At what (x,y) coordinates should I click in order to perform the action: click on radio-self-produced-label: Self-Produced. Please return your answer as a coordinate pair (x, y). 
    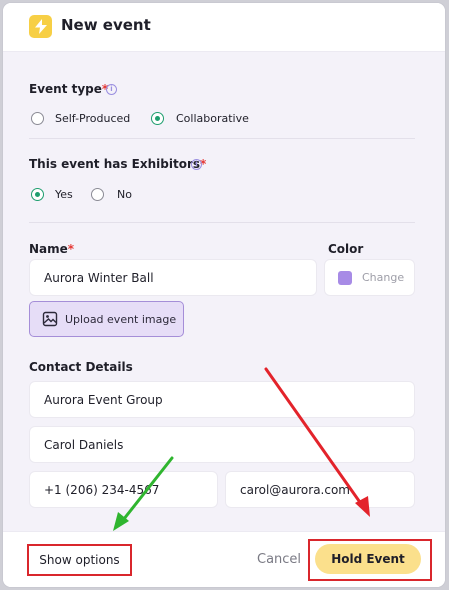
    Looking at the image, I should click on (93, 118).